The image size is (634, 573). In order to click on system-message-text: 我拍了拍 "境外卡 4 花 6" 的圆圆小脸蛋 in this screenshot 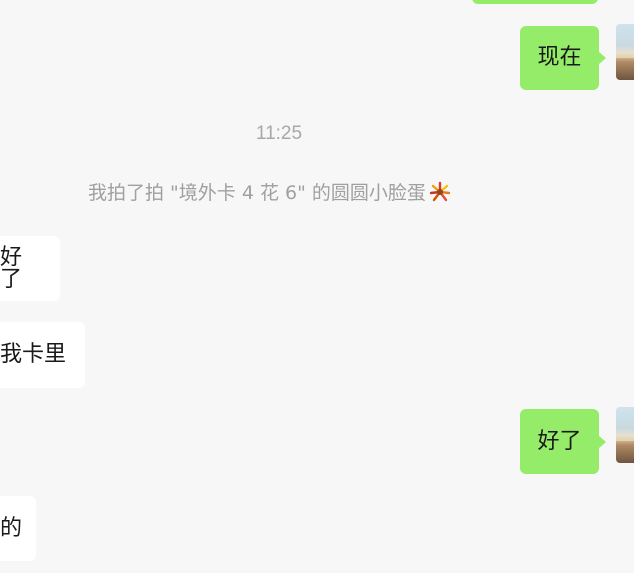, I will do `click(257, 193)`.